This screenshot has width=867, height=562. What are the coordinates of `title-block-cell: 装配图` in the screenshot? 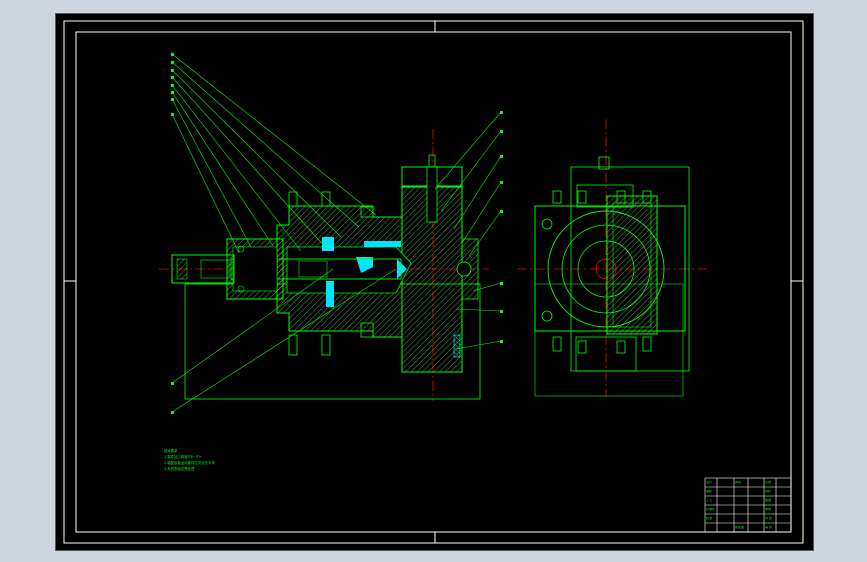 It's located at (740, 527).